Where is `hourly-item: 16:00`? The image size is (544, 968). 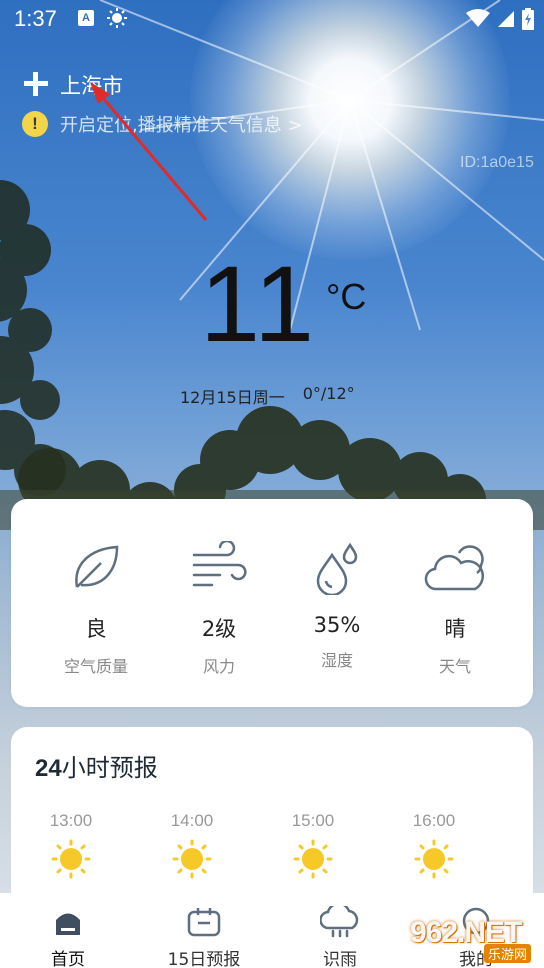
hourly-item: 16:00 is located at coordinates (434, 845).